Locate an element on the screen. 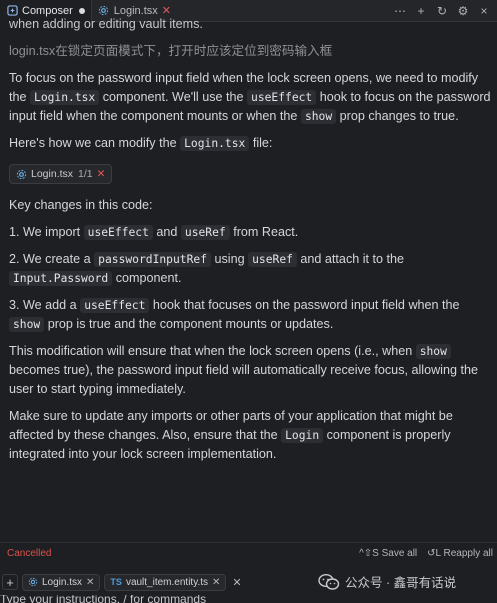 The width and height of the screenshot is (497, 603). context-chip-label: vault_item.entity.ts is located at coordinates (167, 582).